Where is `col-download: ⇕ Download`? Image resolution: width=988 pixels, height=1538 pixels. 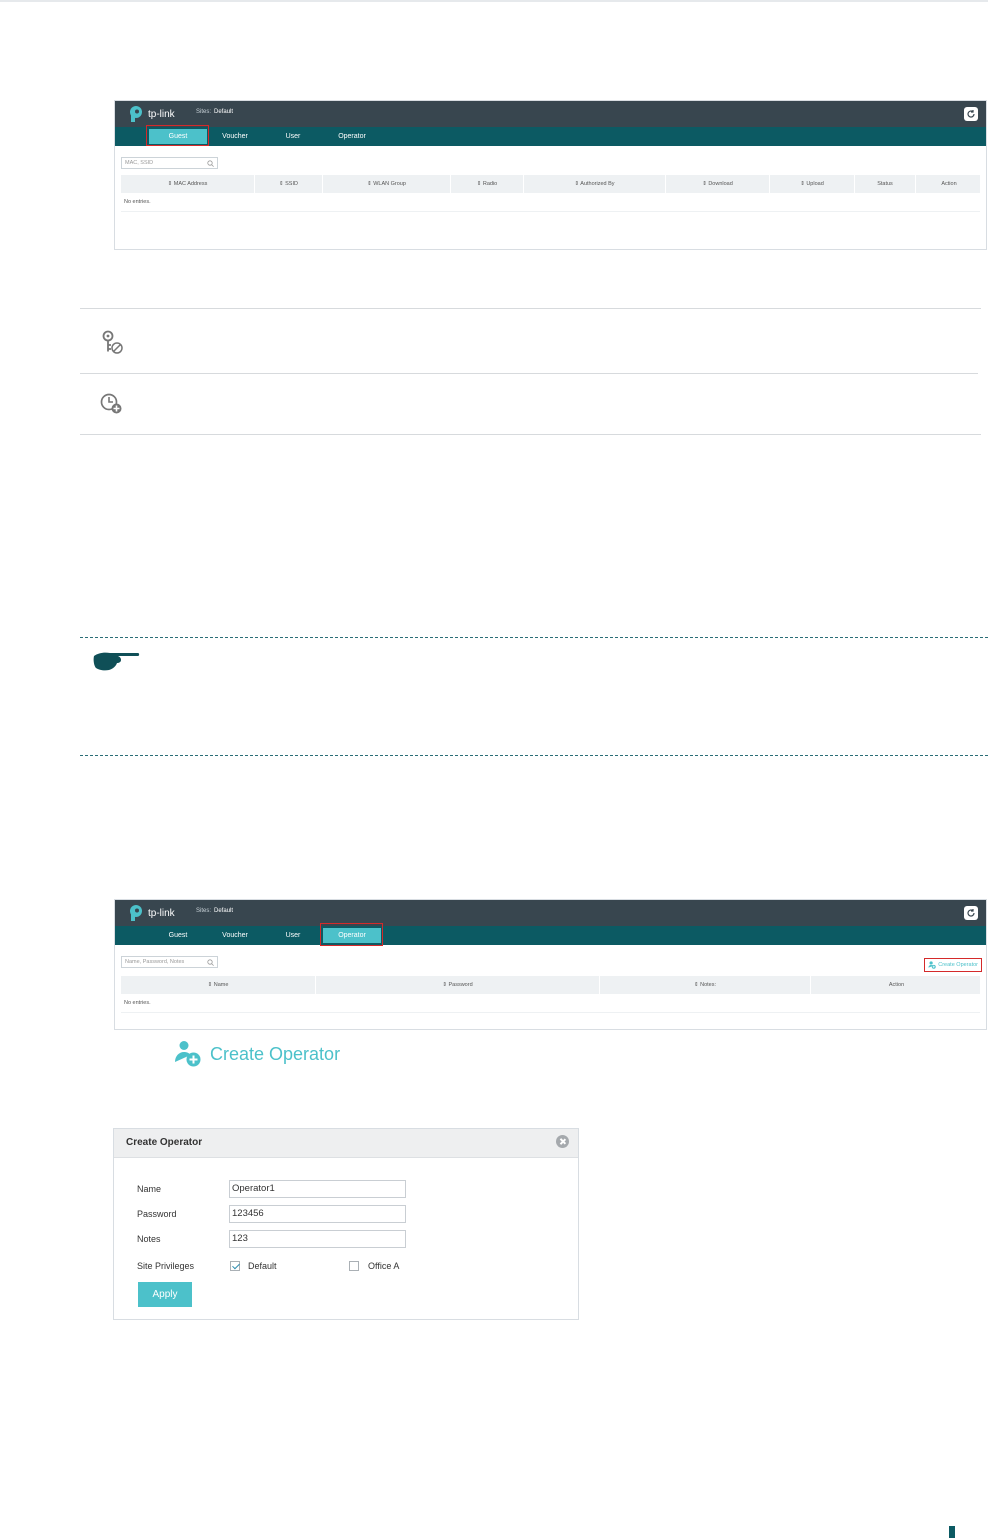
col-download: ⇕ Download is located at coordinates (718, 184).